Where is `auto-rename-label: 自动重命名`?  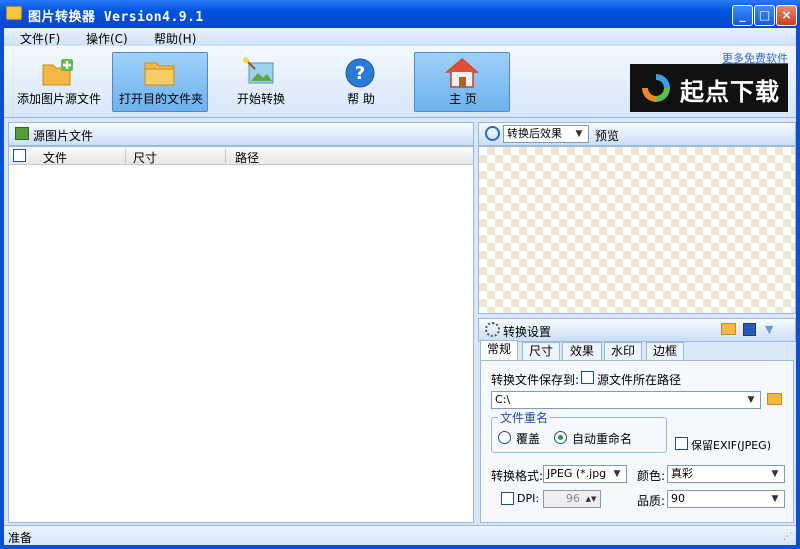
auto-rename-label: 自动重命名 is located at coordinates (602, 439).